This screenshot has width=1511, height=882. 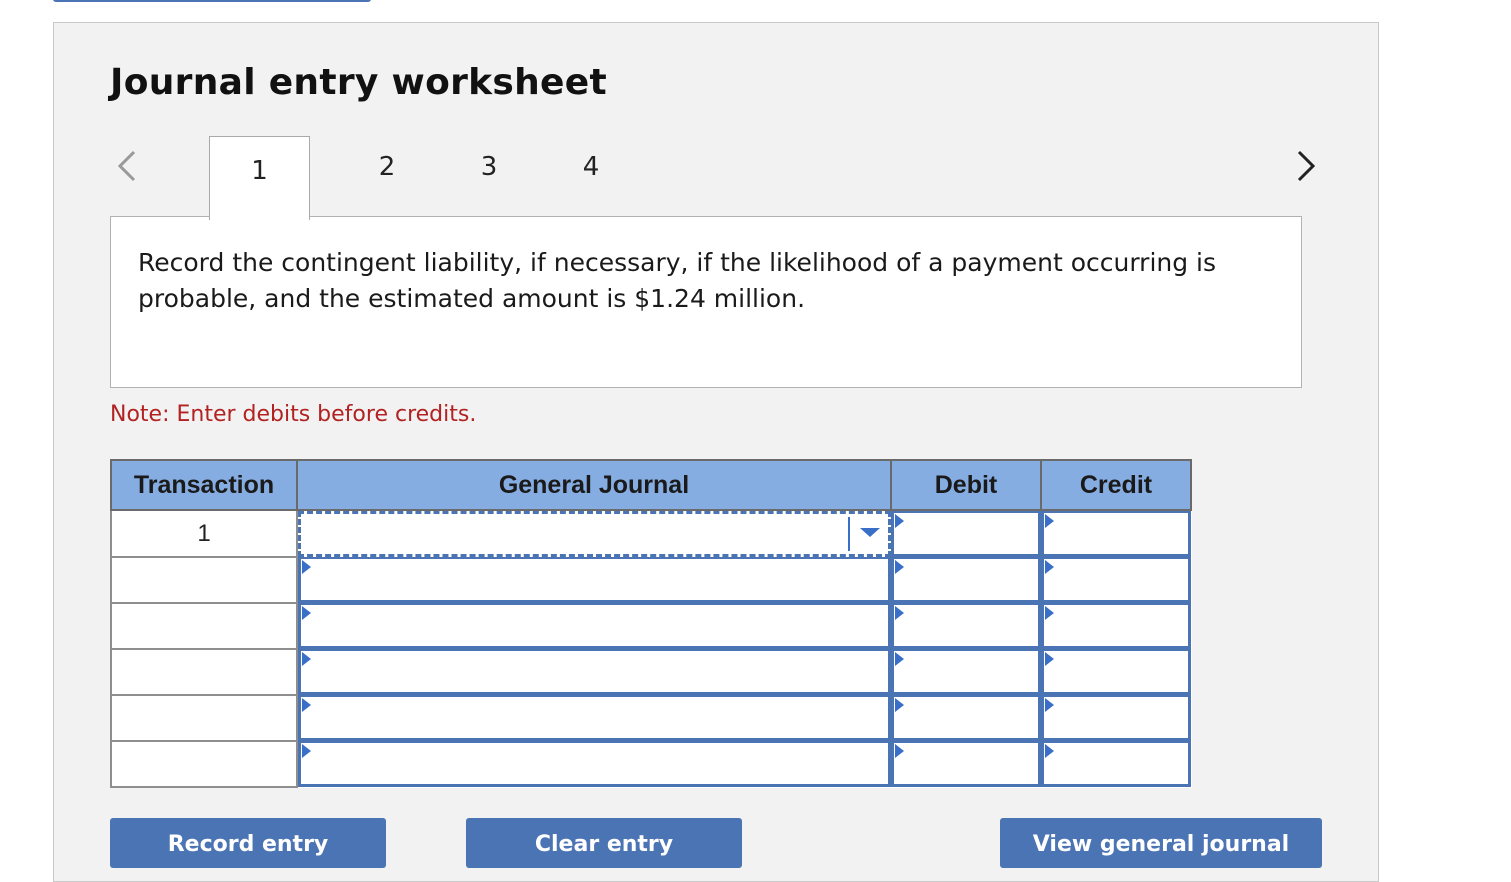 I want to click on view-general-journal-button: View general journal, so click(x=1161, y=843).